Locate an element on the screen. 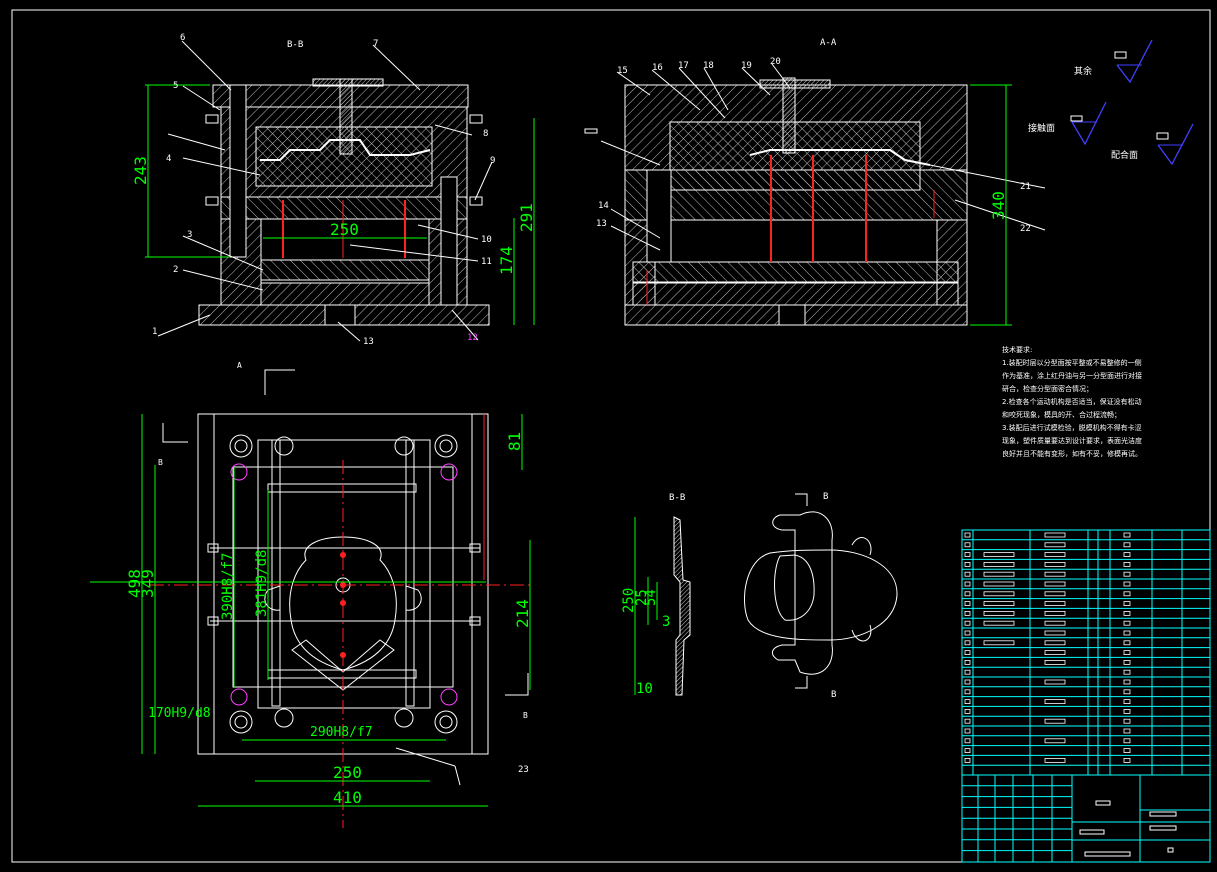  svg-text: A is located at coordinates (239, 365).